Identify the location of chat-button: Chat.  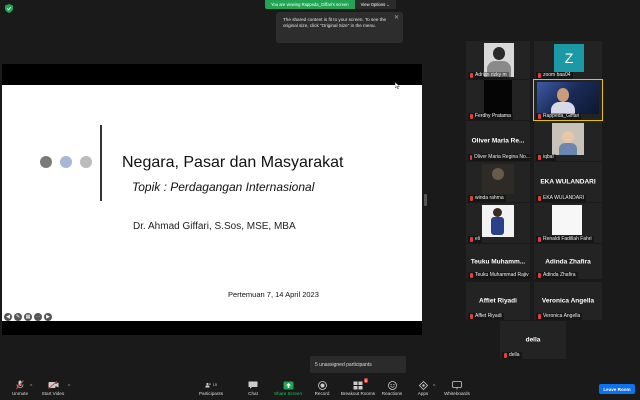
(253, 388).